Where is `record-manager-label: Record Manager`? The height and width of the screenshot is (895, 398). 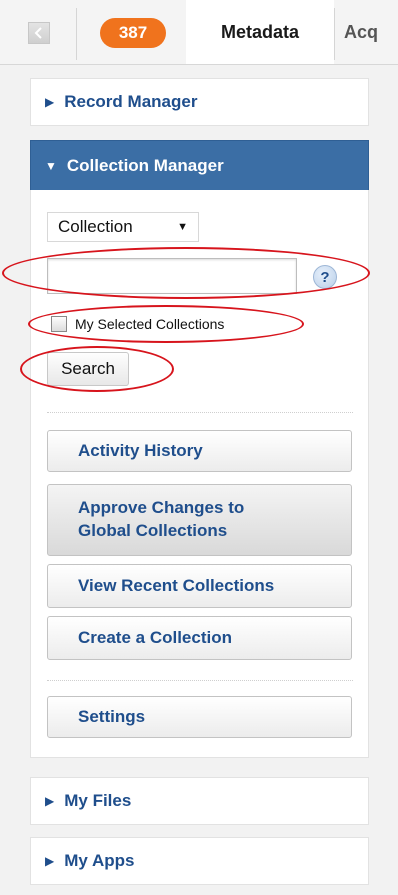 record-manager-label: Record Manager is located at coordinates (131, 101).